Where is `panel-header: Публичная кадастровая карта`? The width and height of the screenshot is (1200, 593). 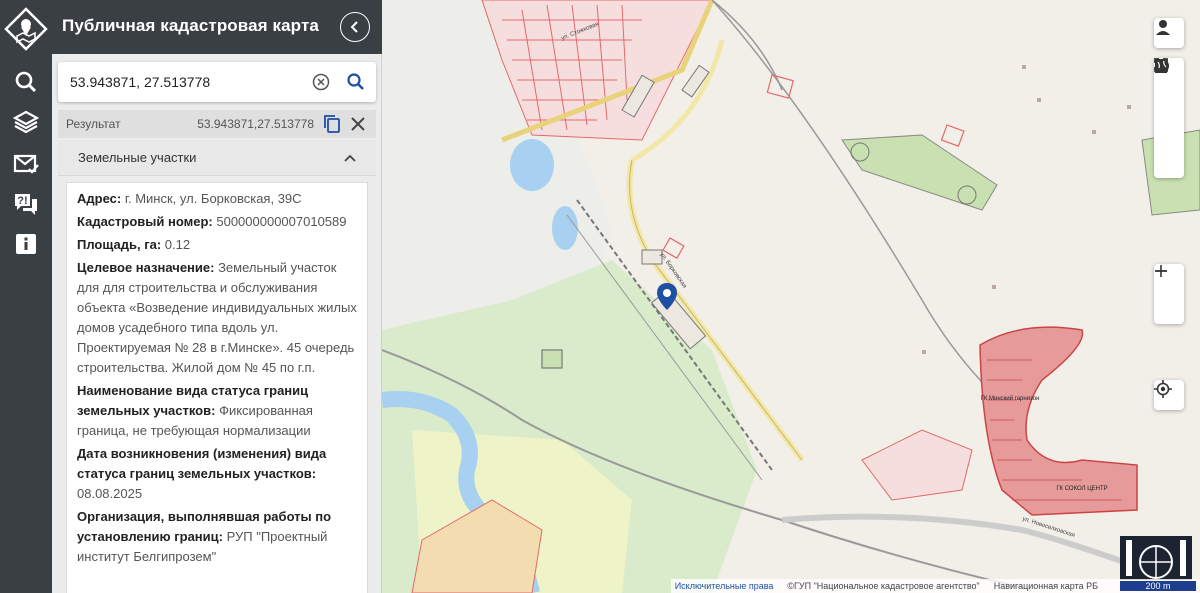
panel-header: Публичная кадастровая карта is located at coordinates (217, 27).